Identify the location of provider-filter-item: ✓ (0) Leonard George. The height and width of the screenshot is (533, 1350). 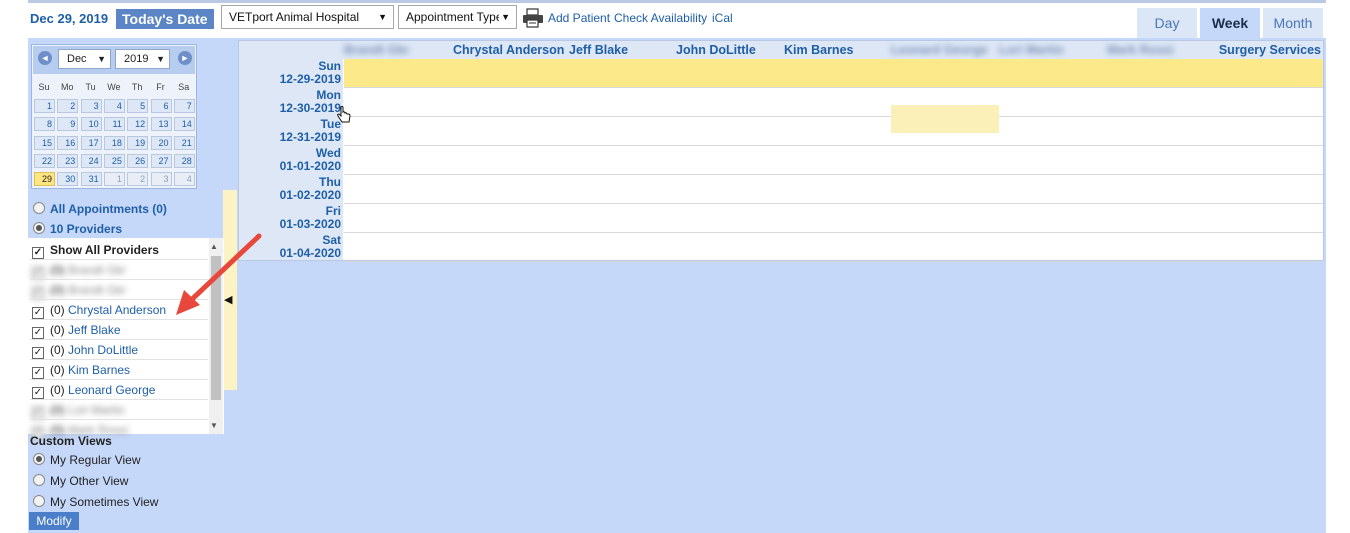
(93, 390).